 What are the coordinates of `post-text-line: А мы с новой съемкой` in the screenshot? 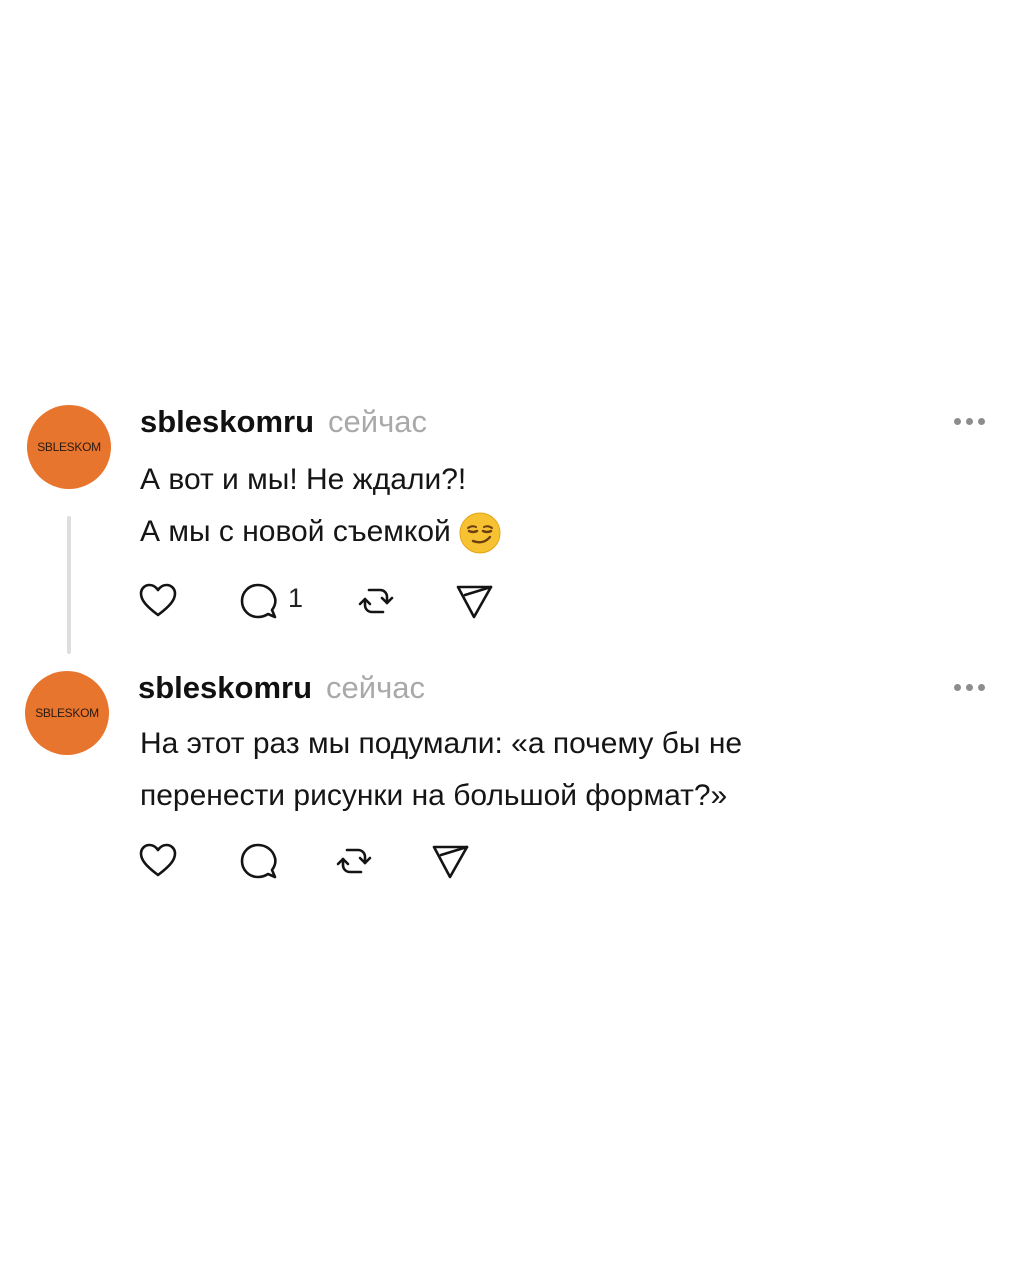 It's located at (320, 532).